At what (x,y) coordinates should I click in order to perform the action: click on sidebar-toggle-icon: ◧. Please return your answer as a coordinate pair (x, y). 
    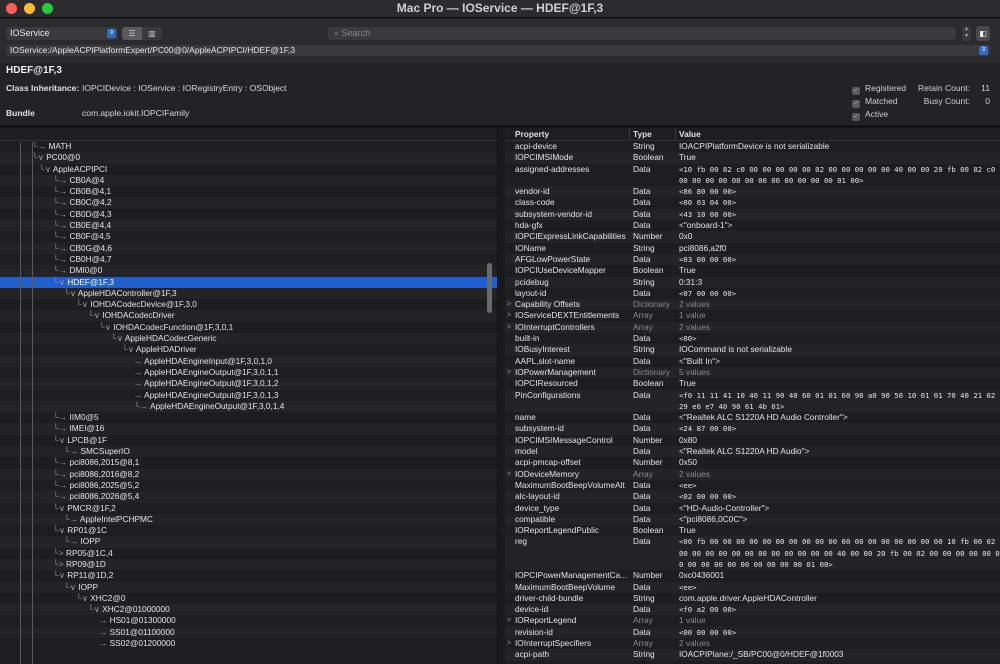
    Looking at the image, I should click on (983, 33).